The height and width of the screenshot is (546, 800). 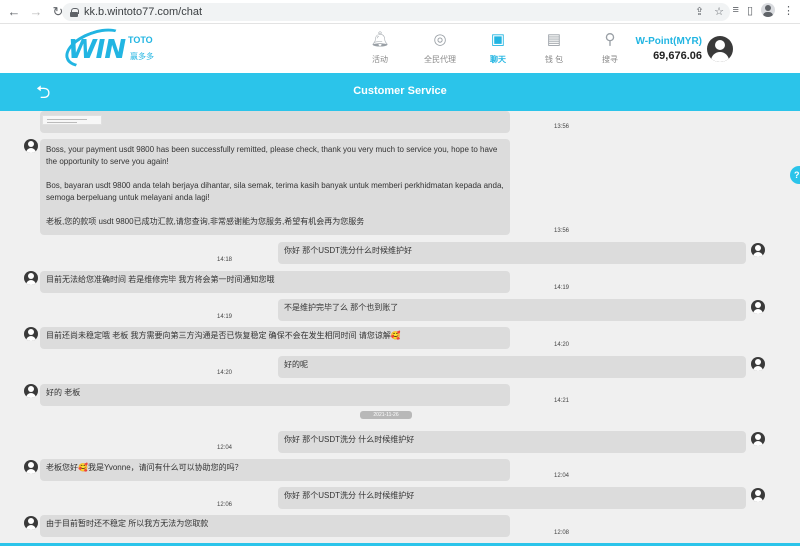 I want to click on wpoint-value: 69,676.06, so click(x=677, y=56).